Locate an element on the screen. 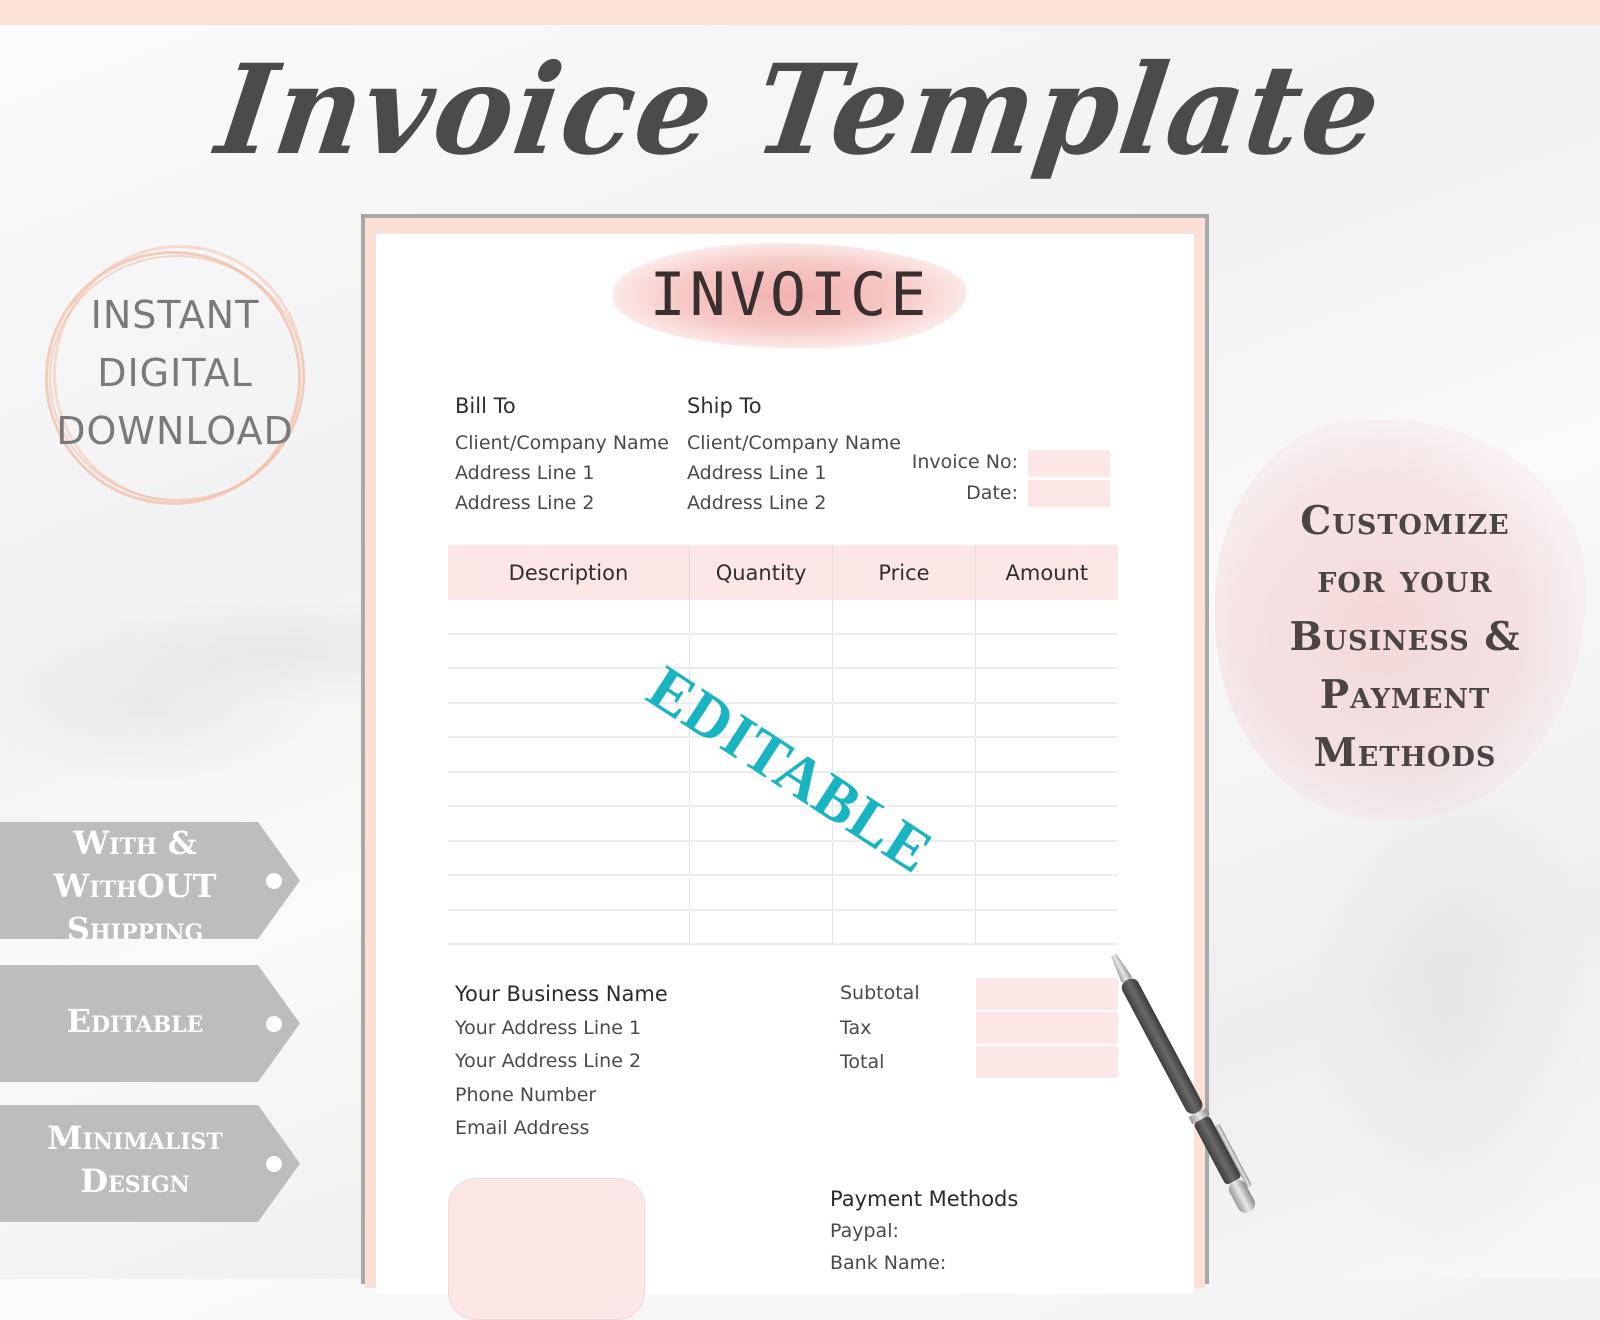 The height and width of the screenshot is (1320, 1600). tag-text: Editable is located at coordinates (135, 1021).